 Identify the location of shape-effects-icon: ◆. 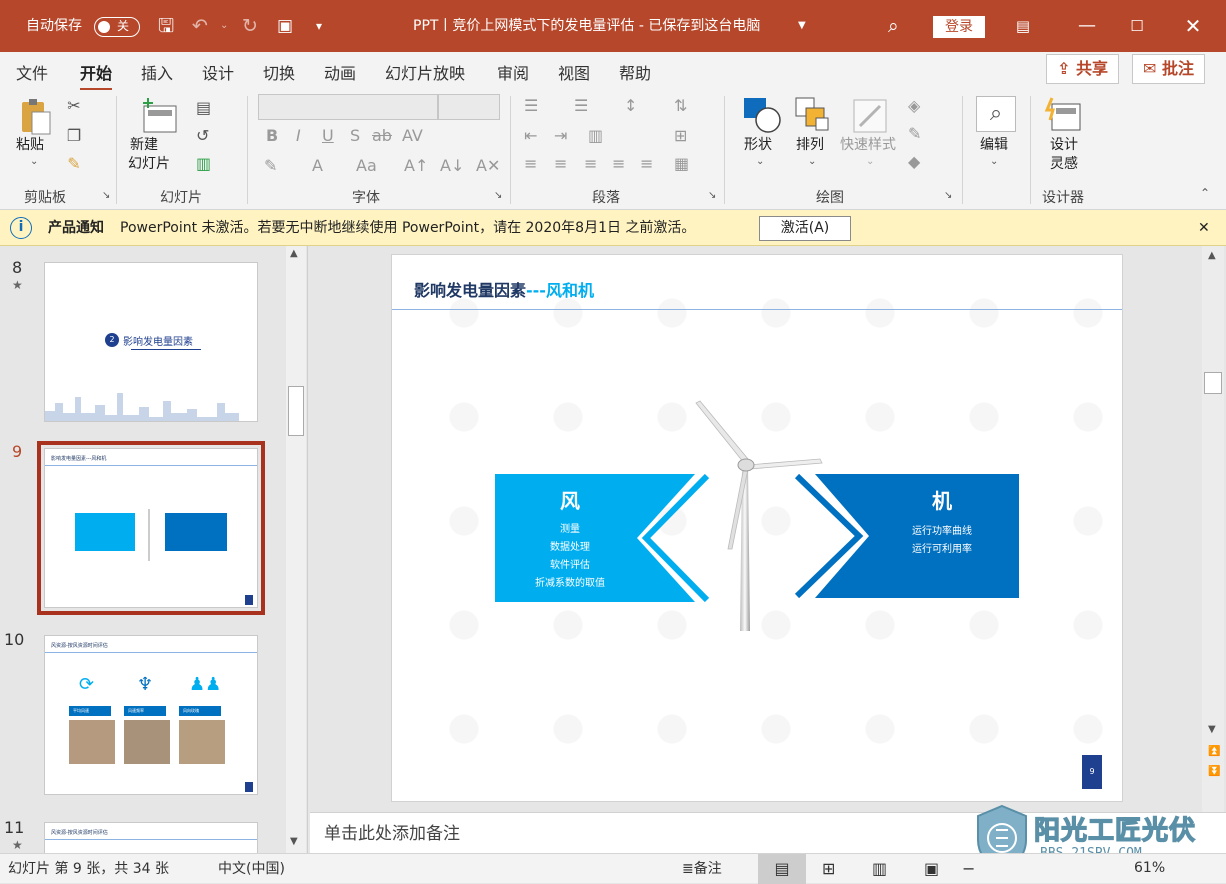
(914, 161).